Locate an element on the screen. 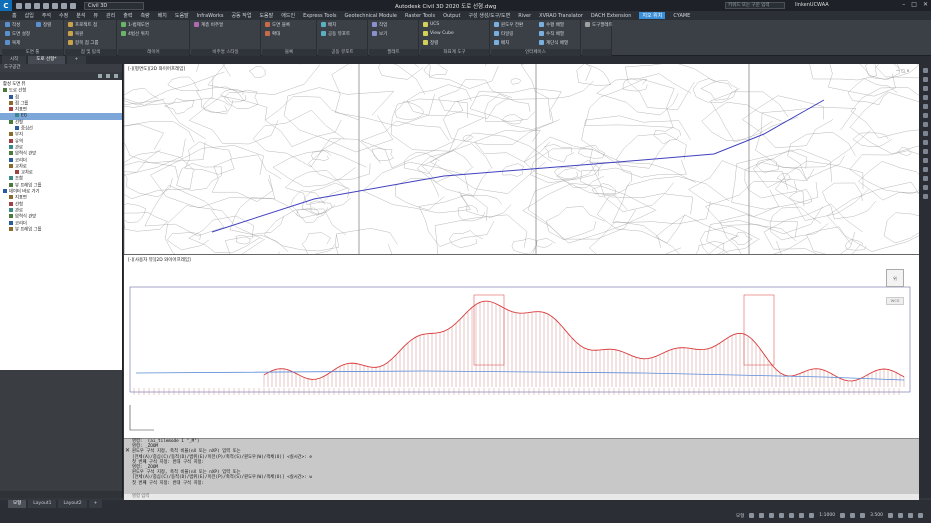  menu-tab: 뷰 is located at coordinates (95, 15).